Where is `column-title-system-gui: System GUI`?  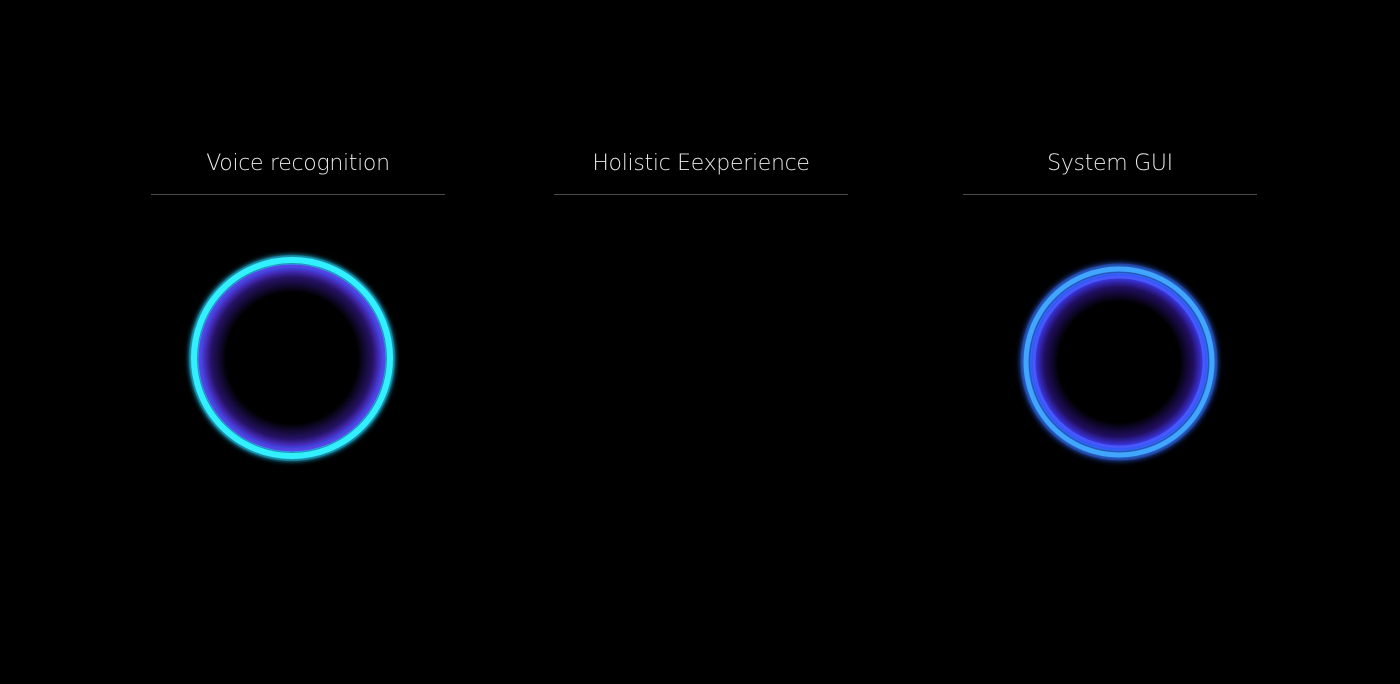 column-title-system-gui: System GUI is located at coordinates (1110, 163).